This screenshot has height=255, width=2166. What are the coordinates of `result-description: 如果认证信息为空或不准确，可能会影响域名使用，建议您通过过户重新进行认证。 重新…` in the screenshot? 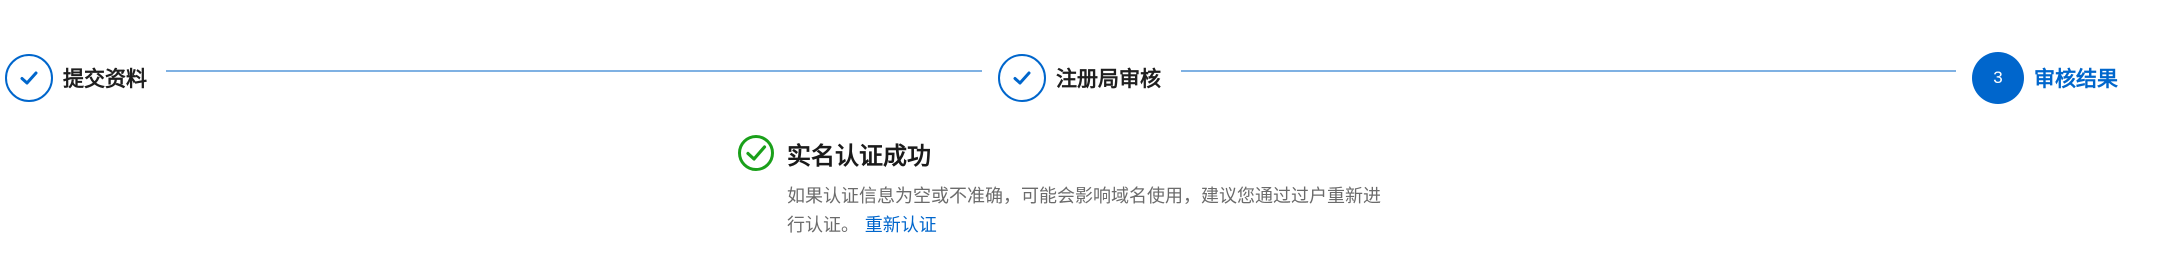 It's located at (1087, 211).